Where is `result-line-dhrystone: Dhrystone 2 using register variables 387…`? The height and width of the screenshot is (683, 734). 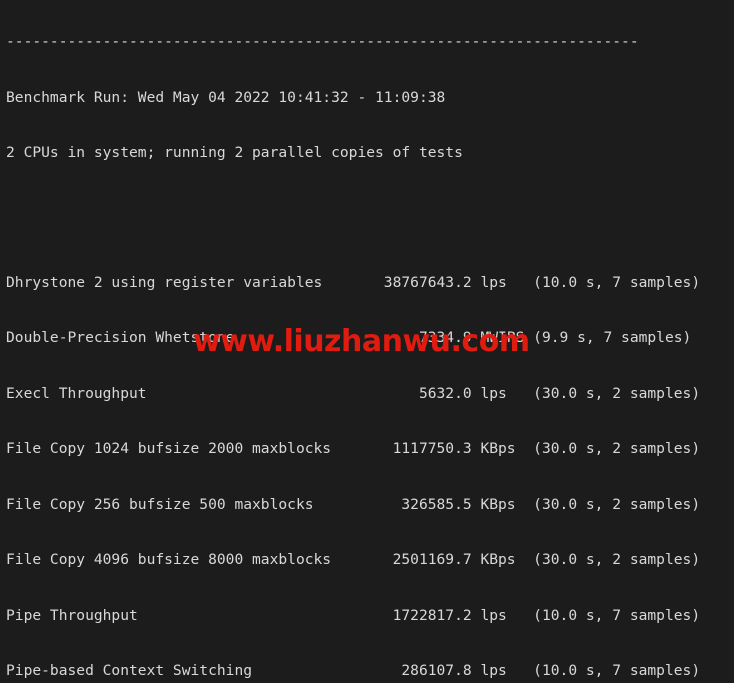 result-line-dhrystone: Dhrystone 2 using register variables 387… is located at coordinates (353, 282).